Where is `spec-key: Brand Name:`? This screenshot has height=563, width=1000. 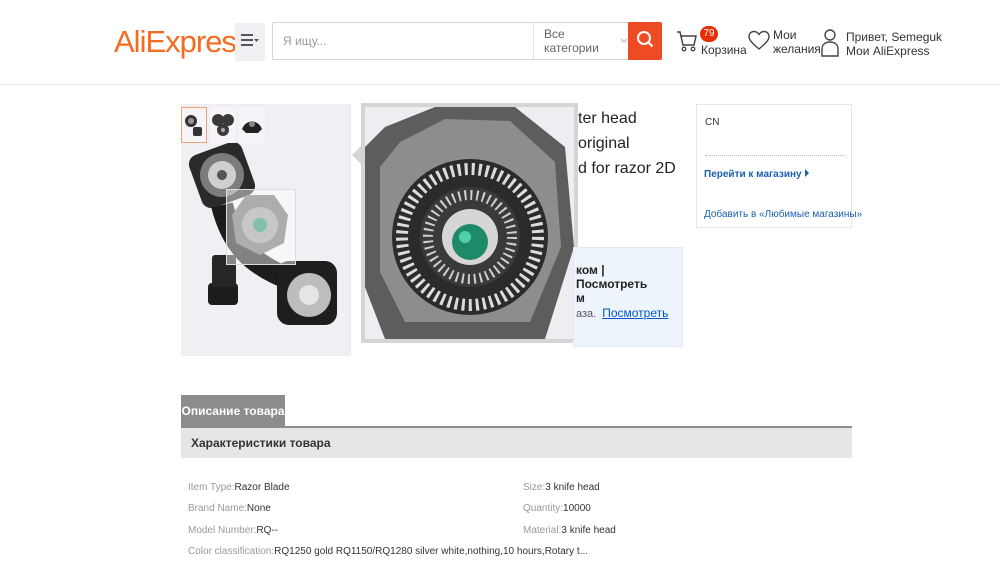 spec-key: Brand Name: is located at coordinates (217, 508).